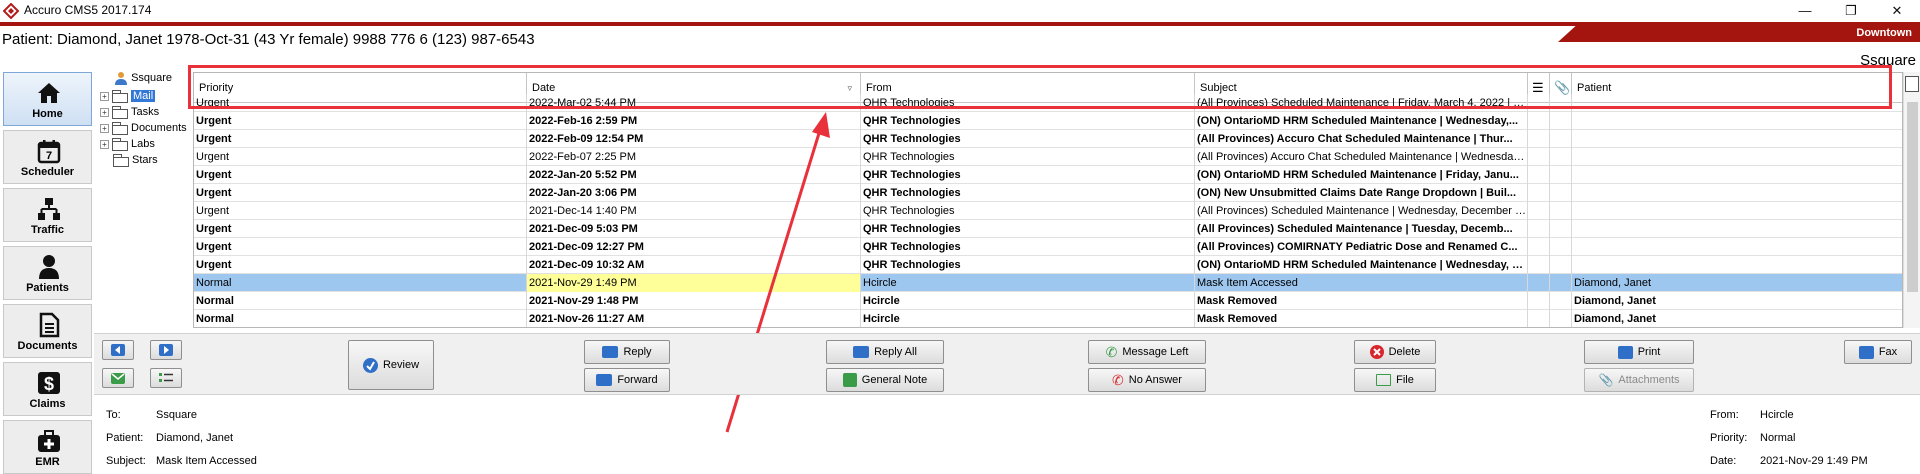 The height and width of the screenshot is (474, 1920). Describe the element at coordinates (47, 230) in the screenshot. I see `nav-traffic-label: Traffic` at that location.